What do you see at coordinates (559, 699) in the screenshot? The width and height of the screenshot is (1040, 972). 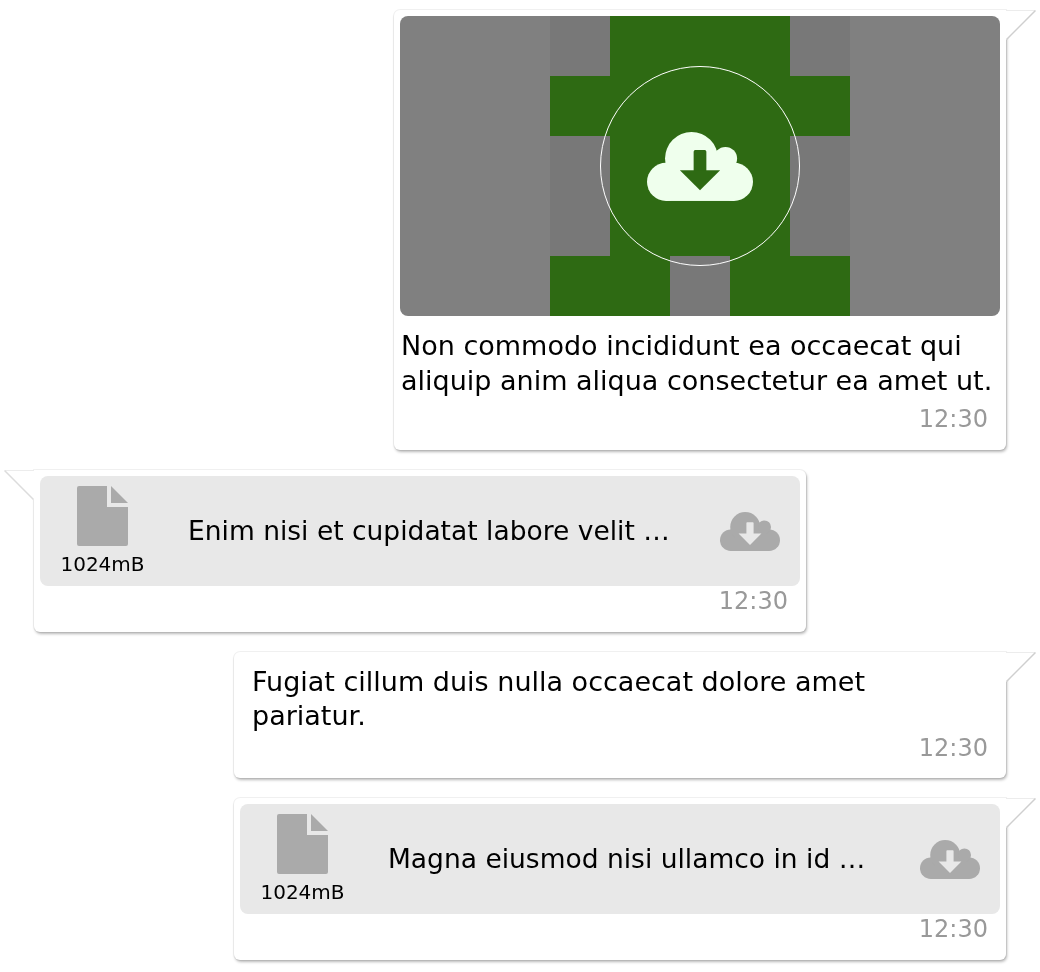 I see `message-text: Fugiat cillum duis nulla occaecat dolore amet pariatur.` at bounding box center [559, 699].